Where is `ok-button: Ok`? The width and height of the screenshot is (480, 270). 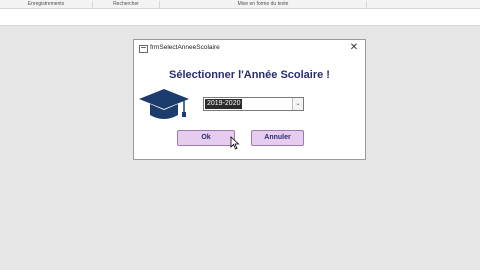
ok-button: Ok is located at coordinates (206, 138).